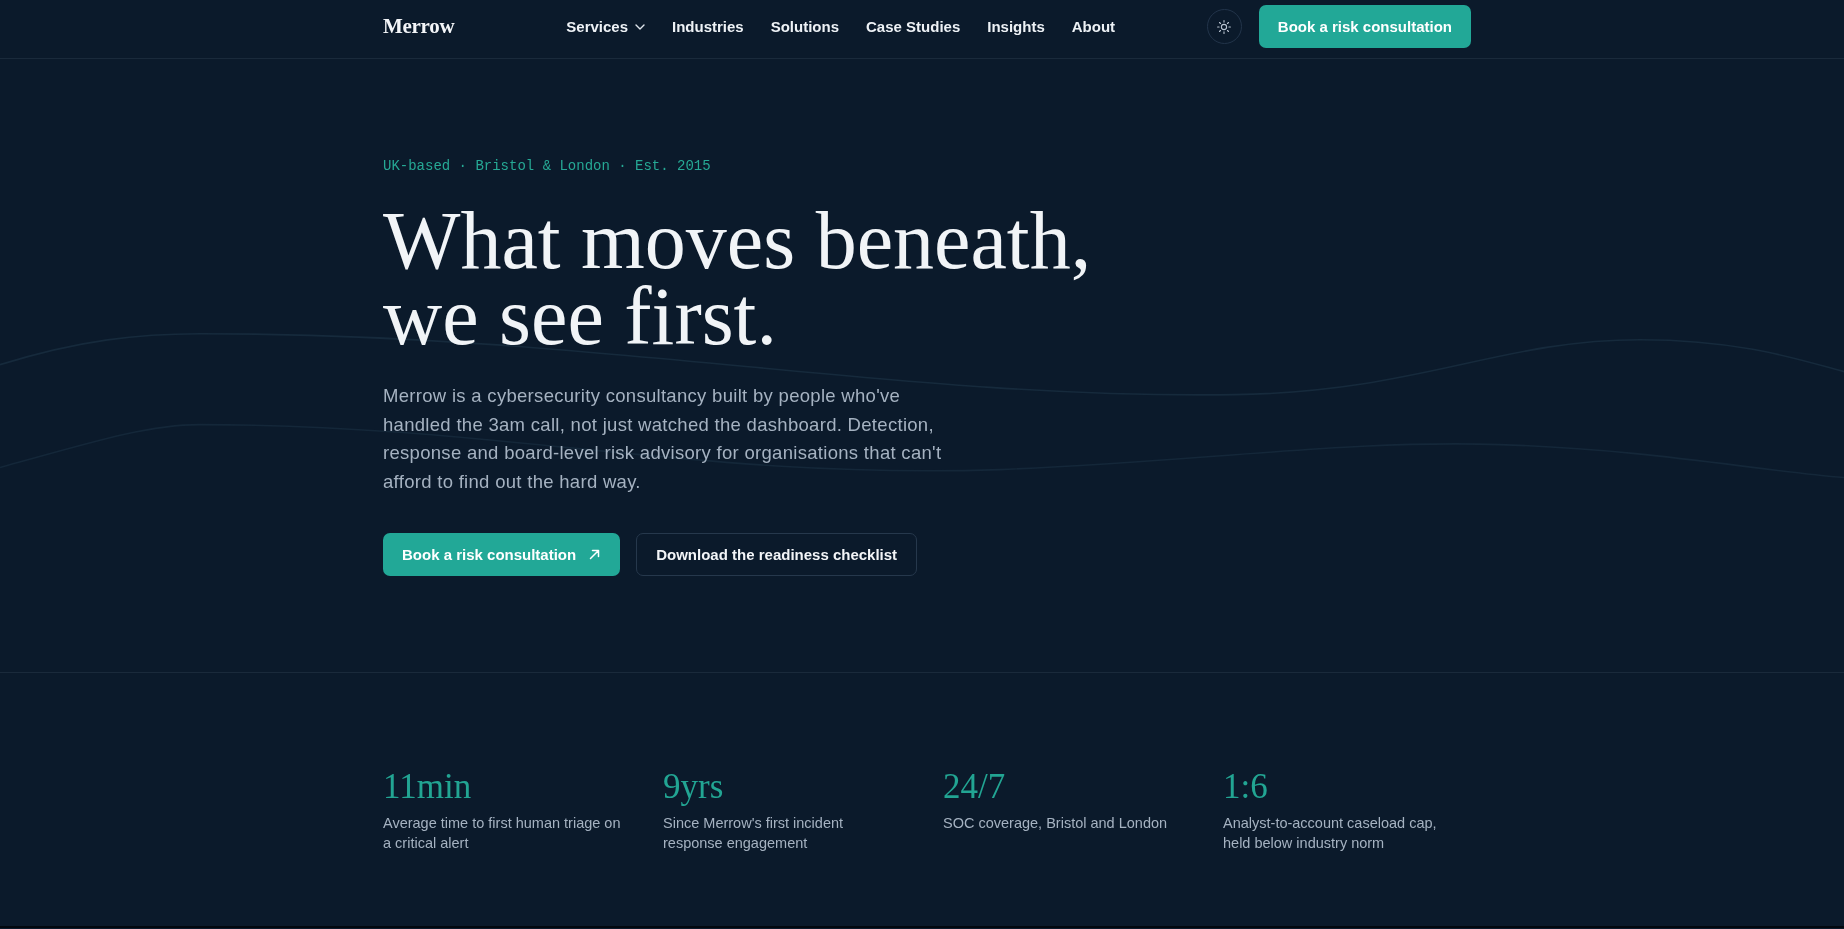 This screenshot has width=1844, height=929. I want to click on nav-link: Insights, so click(1016, 26).